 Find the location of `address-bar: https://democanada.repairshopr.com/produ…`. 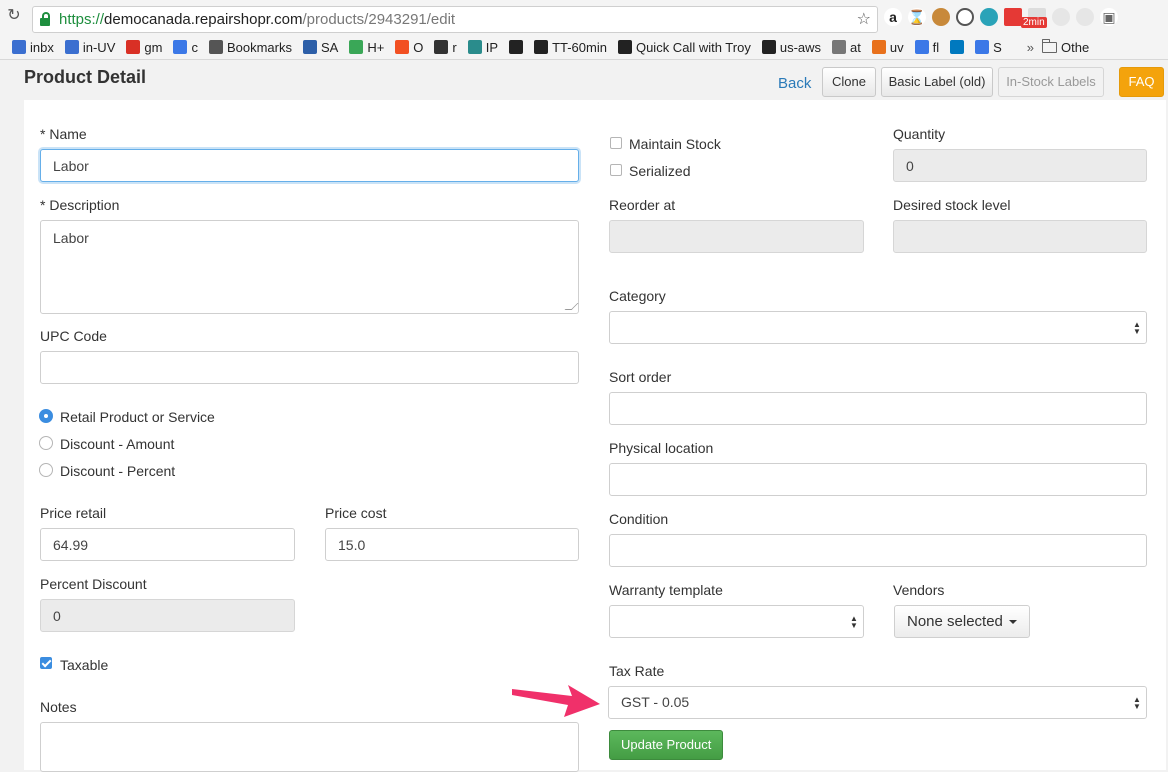

address-bar: https://democanada.repairshopr.com/produ… is located at coordinates (455, 19).